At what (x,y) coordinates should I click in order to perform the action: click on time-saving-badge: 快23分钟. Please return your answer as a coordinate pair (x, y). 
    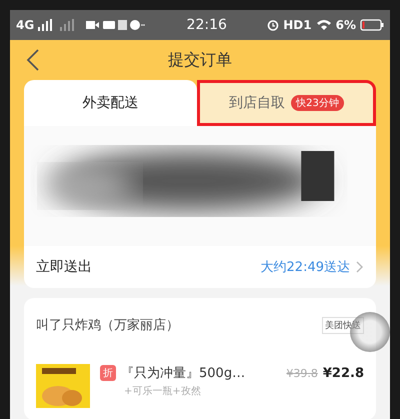
    Looking at the image, I should click on (317, 103).